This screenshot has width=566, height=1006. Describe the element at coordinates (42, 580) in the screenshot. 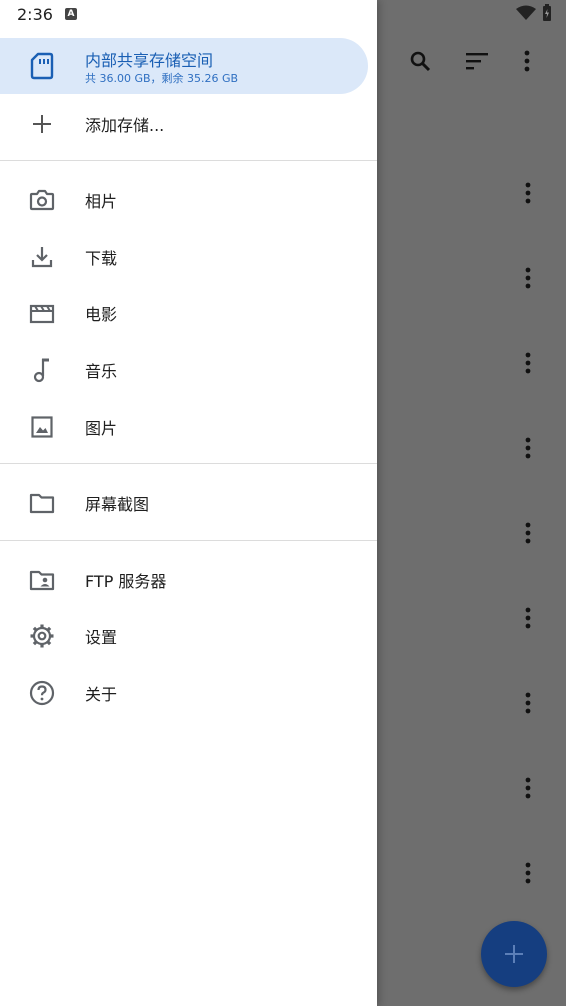

I see `shared-folder-icon` at that location.